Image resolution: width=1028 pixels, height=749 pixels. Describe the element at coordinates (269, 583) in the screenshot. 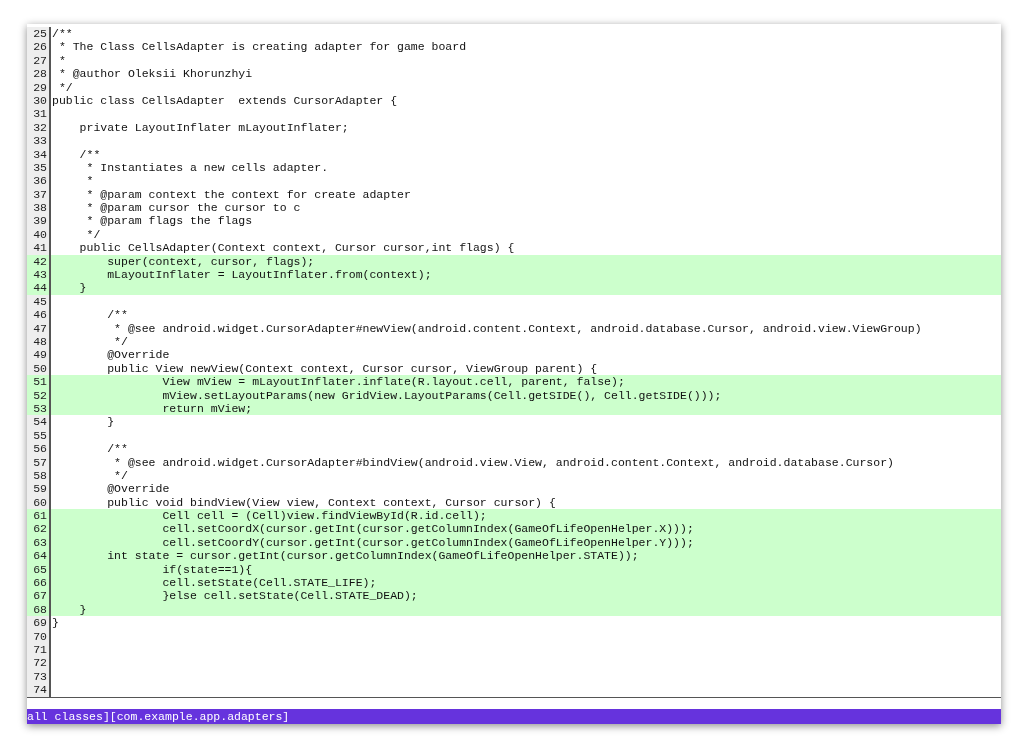

I see `code-line: cell.setState(Cell.STATE_LIFE);` at that location.